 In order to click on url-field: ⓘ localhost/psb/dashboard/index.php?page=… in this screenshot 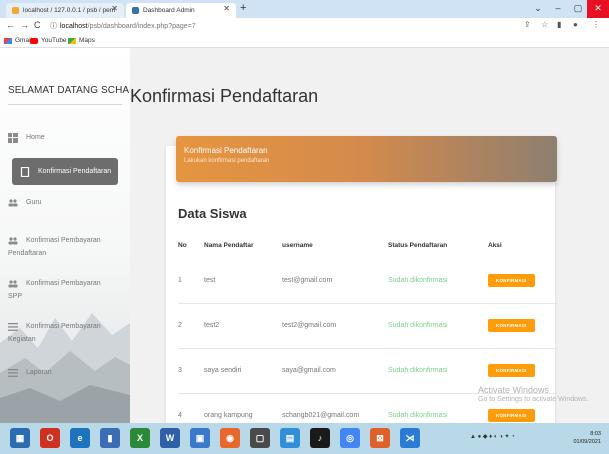, I will do `click(265, 26)`.